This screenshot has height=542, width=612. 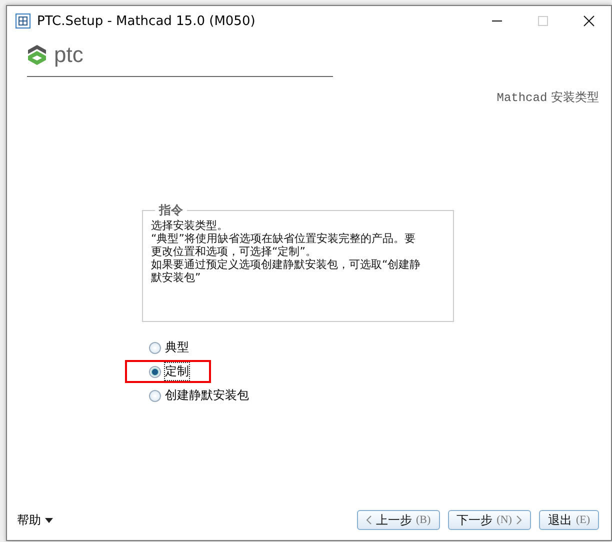 What do you see at coordinates (23, 21) in the screenshot?
I see `app-icon` at bounding box center [23, 21].